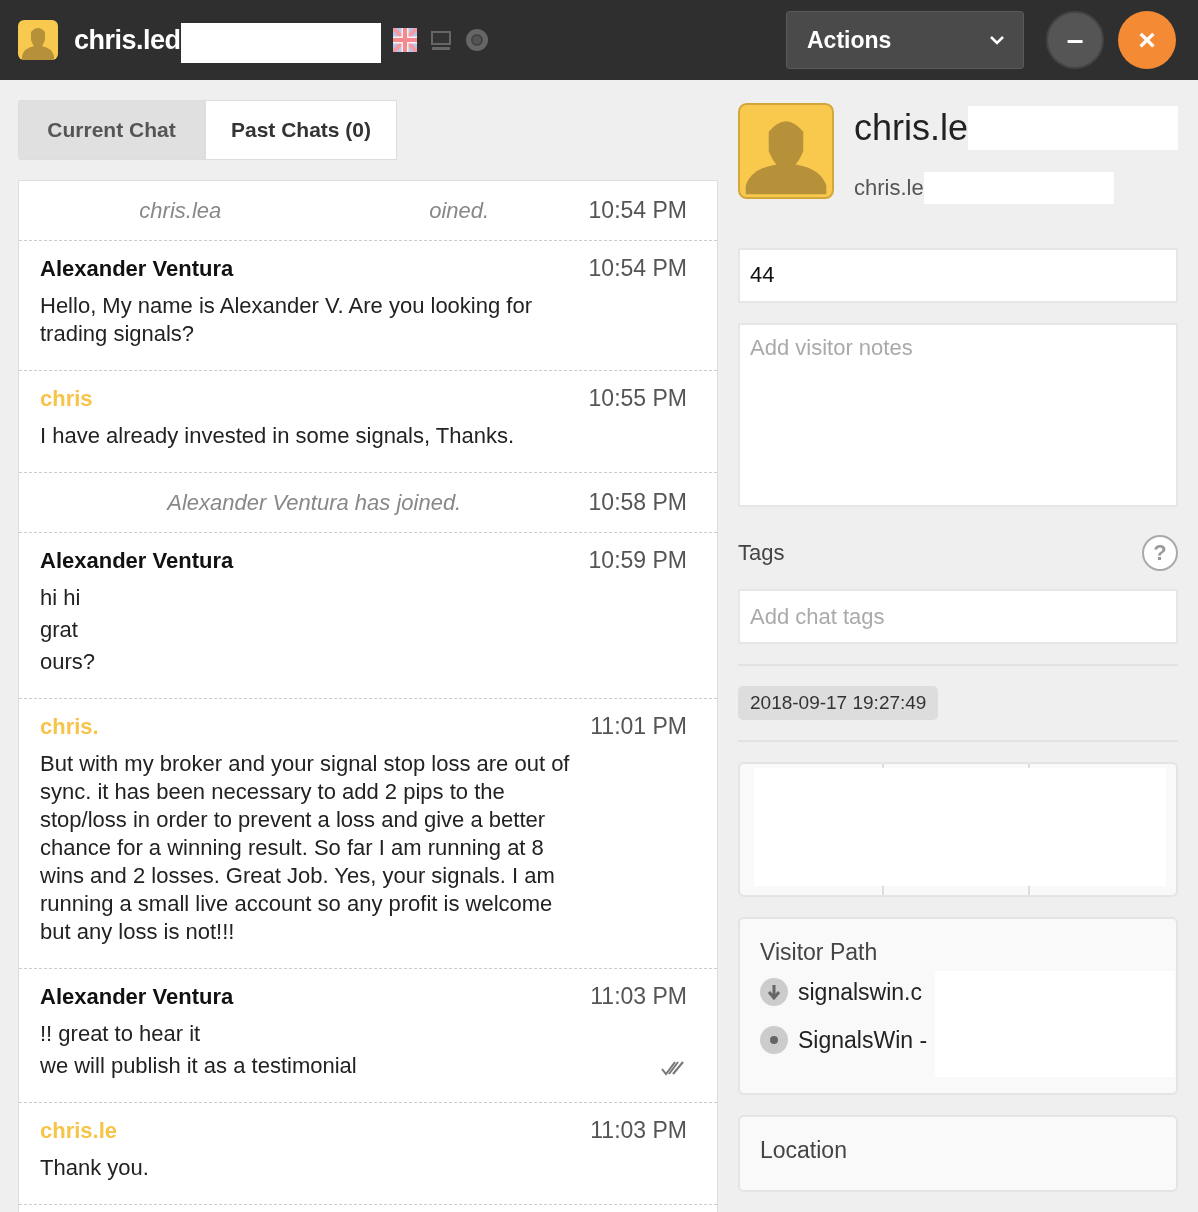  I want to click on notes-field: Add visitor notes, so click(958, 415).